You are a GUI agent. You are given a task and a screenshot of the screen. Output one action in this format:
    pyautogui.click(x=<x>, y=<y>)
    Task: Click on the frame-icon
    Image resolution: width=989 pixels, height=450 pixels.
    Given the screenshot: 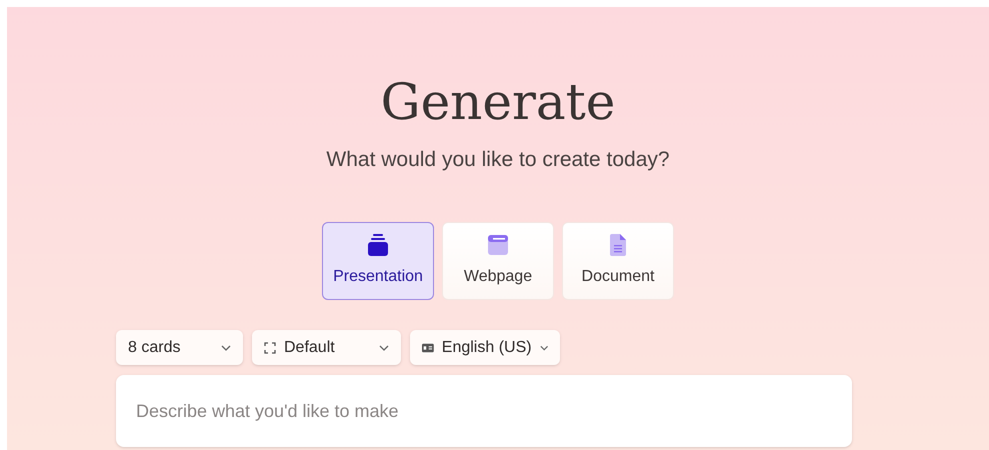 What is the action you would take?
    pyautogui.click(x=270, y=348)
    